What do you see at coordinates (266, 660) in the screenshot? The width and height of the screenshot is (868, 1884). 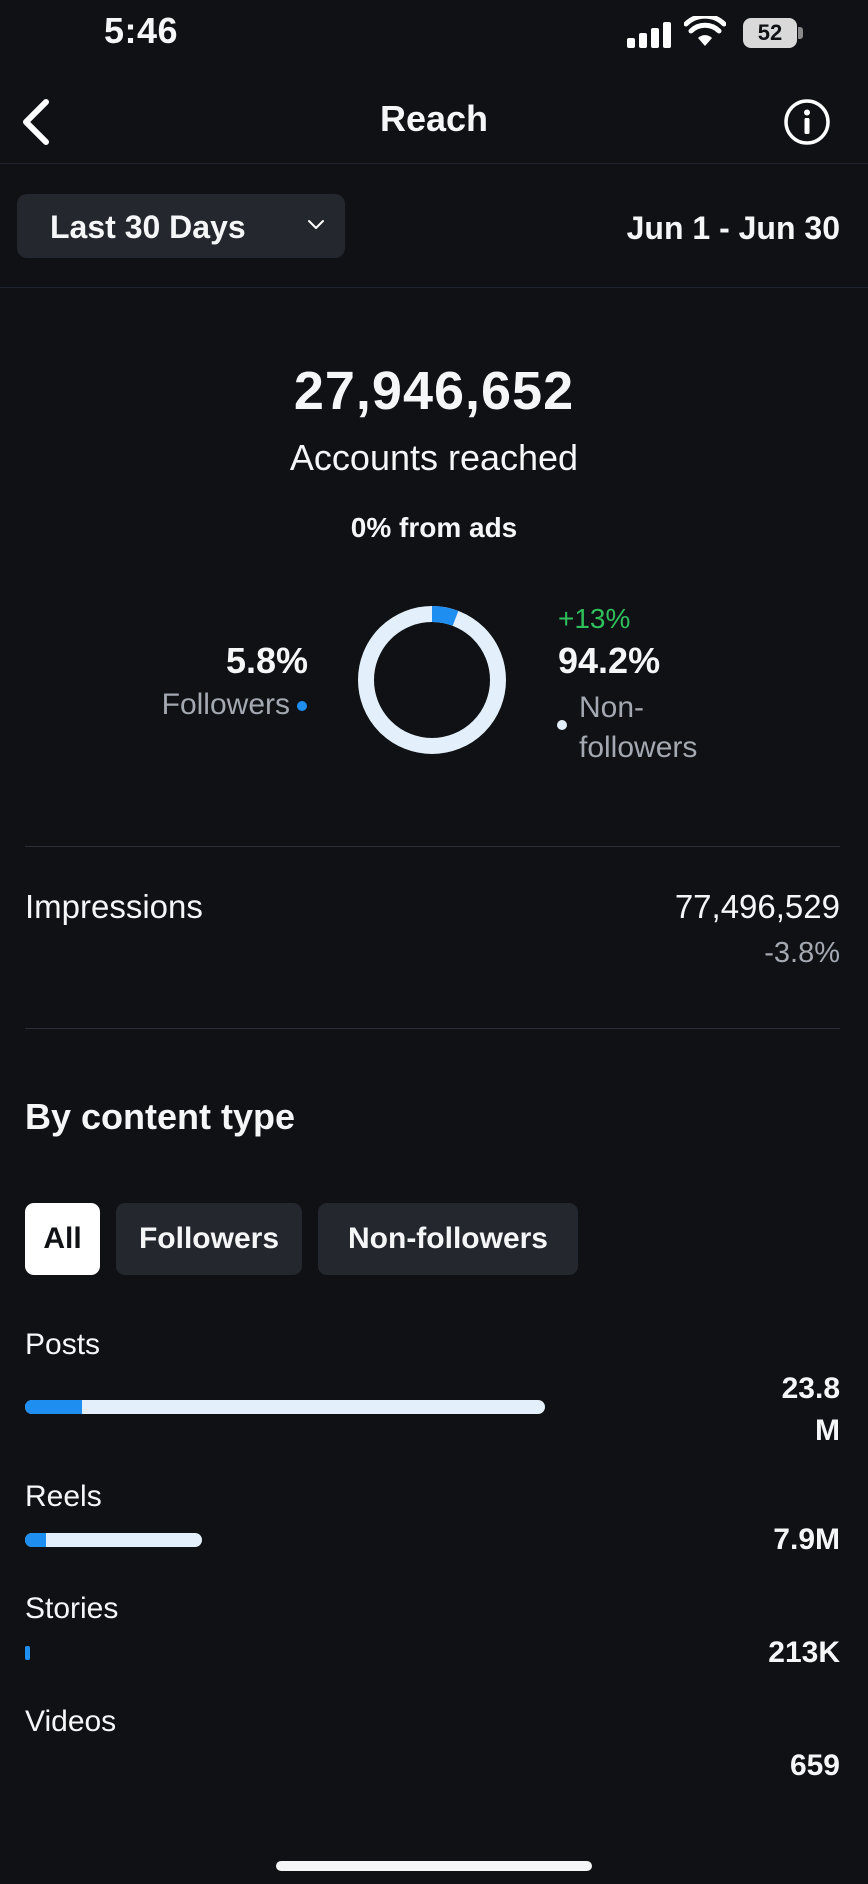 I see `followers-percentage: 5.8%` at bounding box center [266, 660].